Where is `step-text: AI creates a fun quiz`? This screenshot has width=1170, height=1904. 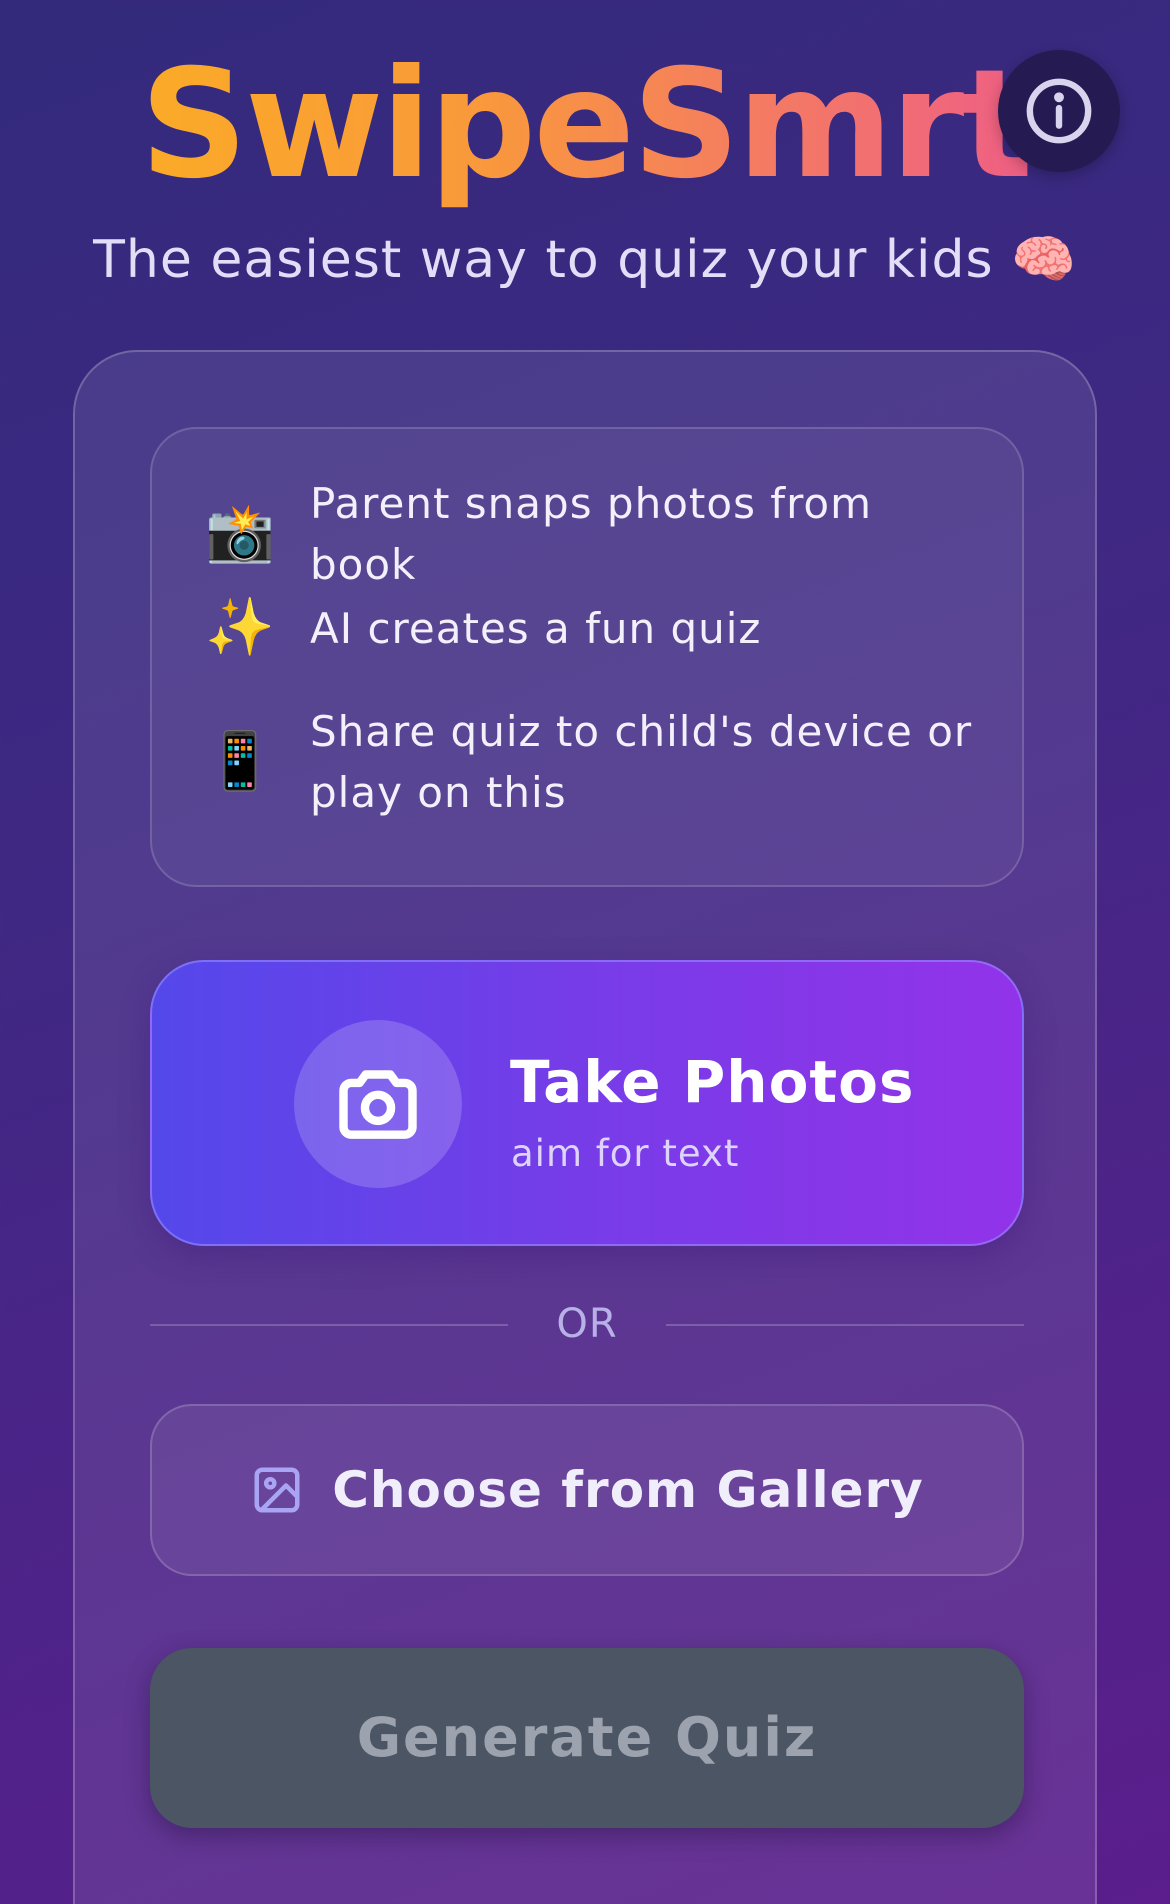 step-text: AI creates a fun quiz is located at coordinates (536, 628).